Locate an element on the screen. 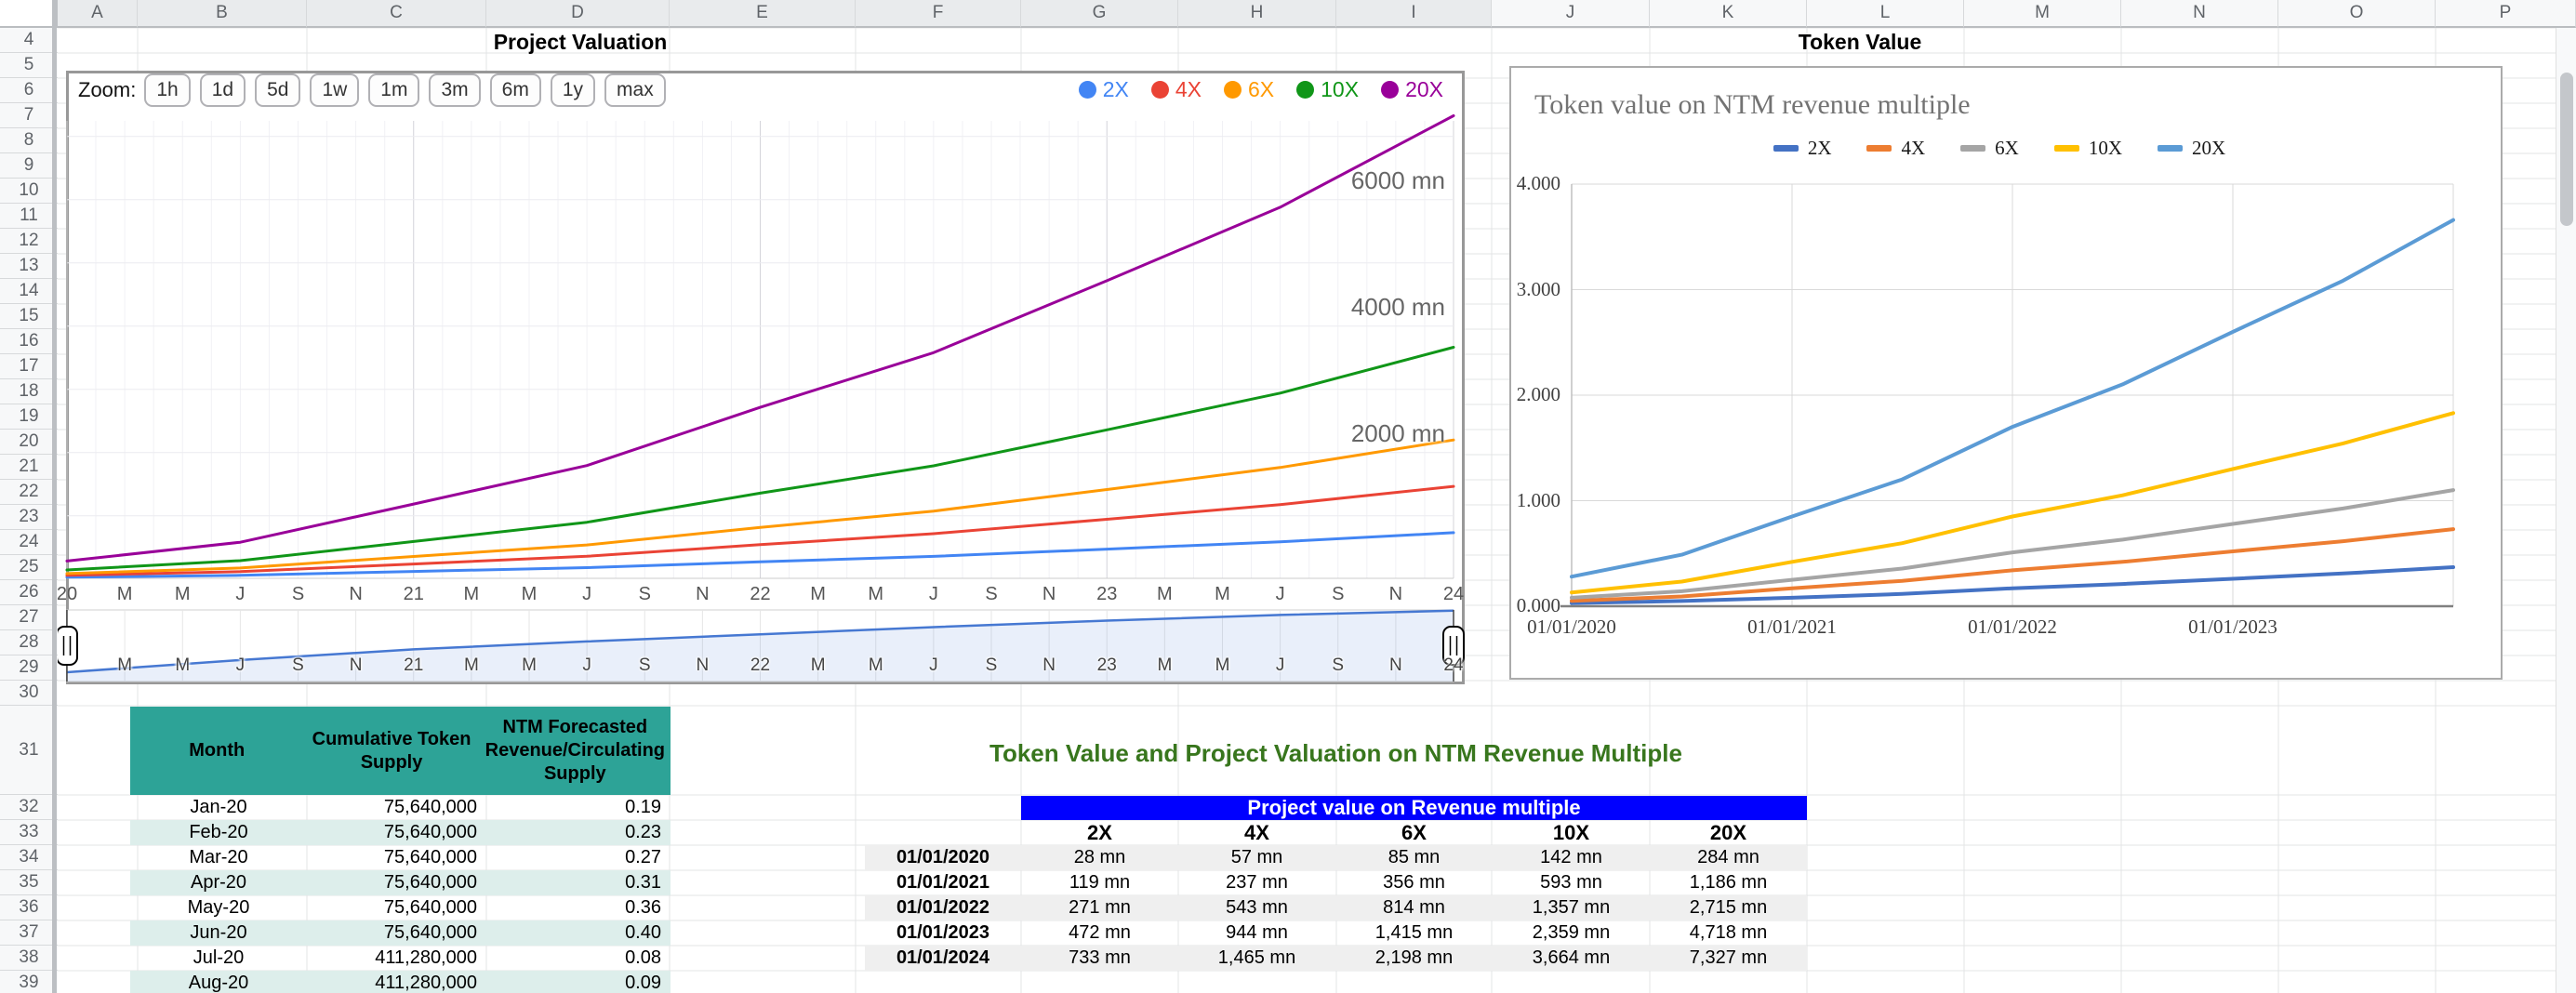 The height and width of the screenshot is (993, 2576). table-cell: 593 mn is located at coordinates (1571, 882).